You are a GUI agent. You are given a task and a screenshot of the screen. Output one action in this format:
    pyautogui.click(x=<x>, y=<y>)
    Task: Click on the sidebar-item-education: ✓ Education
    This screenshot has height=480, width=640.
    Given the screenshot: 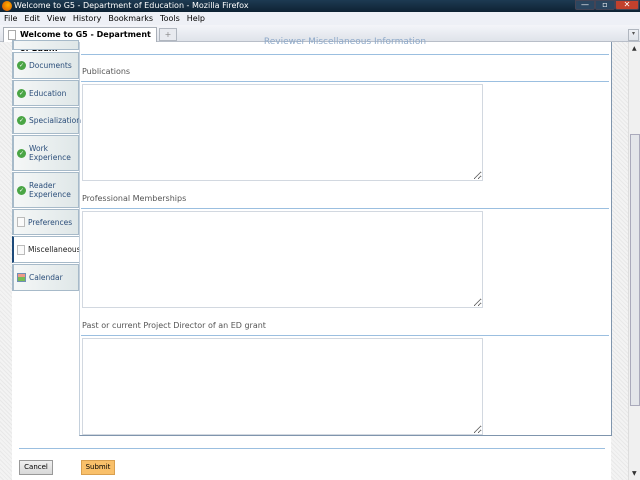 What is the action you would take?
    pyautogui.click(x=45, y=93)
    